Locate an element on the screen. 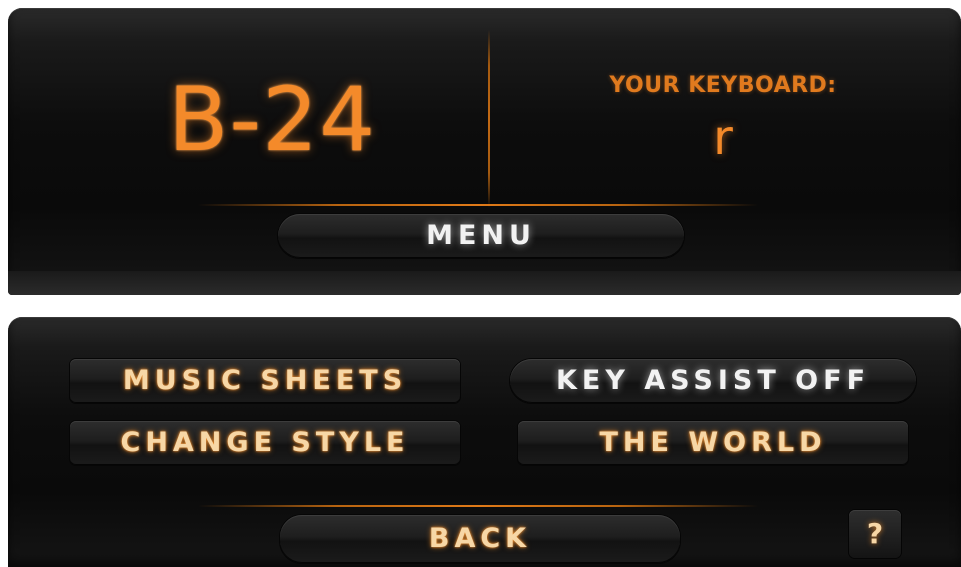 The width and height of the screenshot is (961, 567). vertical-divider is located at coordinates (489, 119).